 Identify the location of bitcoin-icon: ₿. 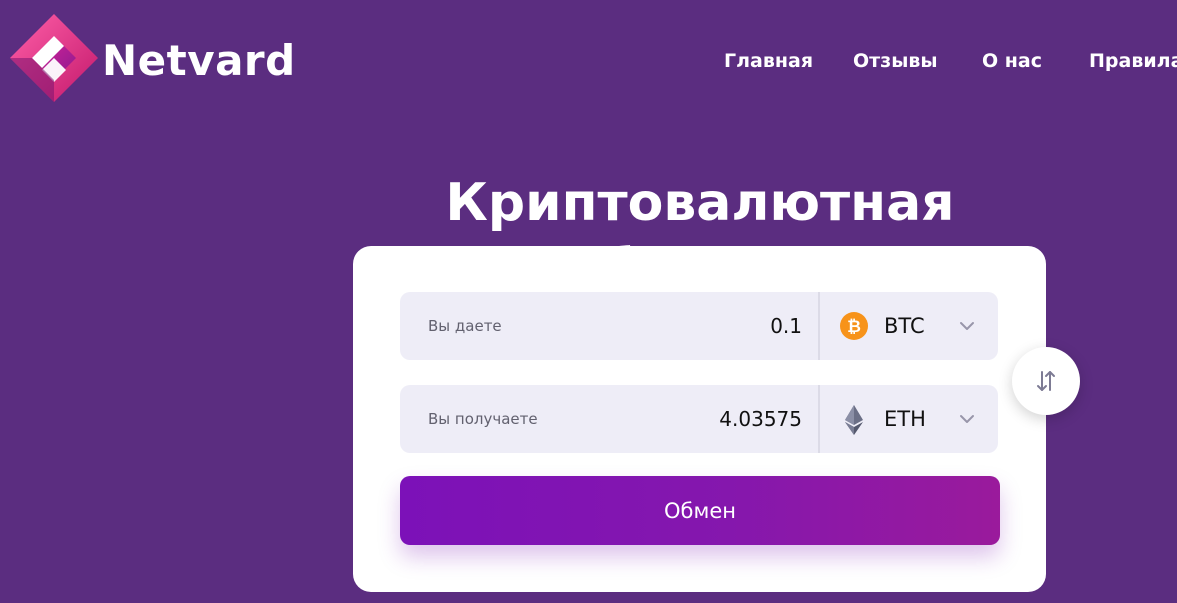
(854, 326).